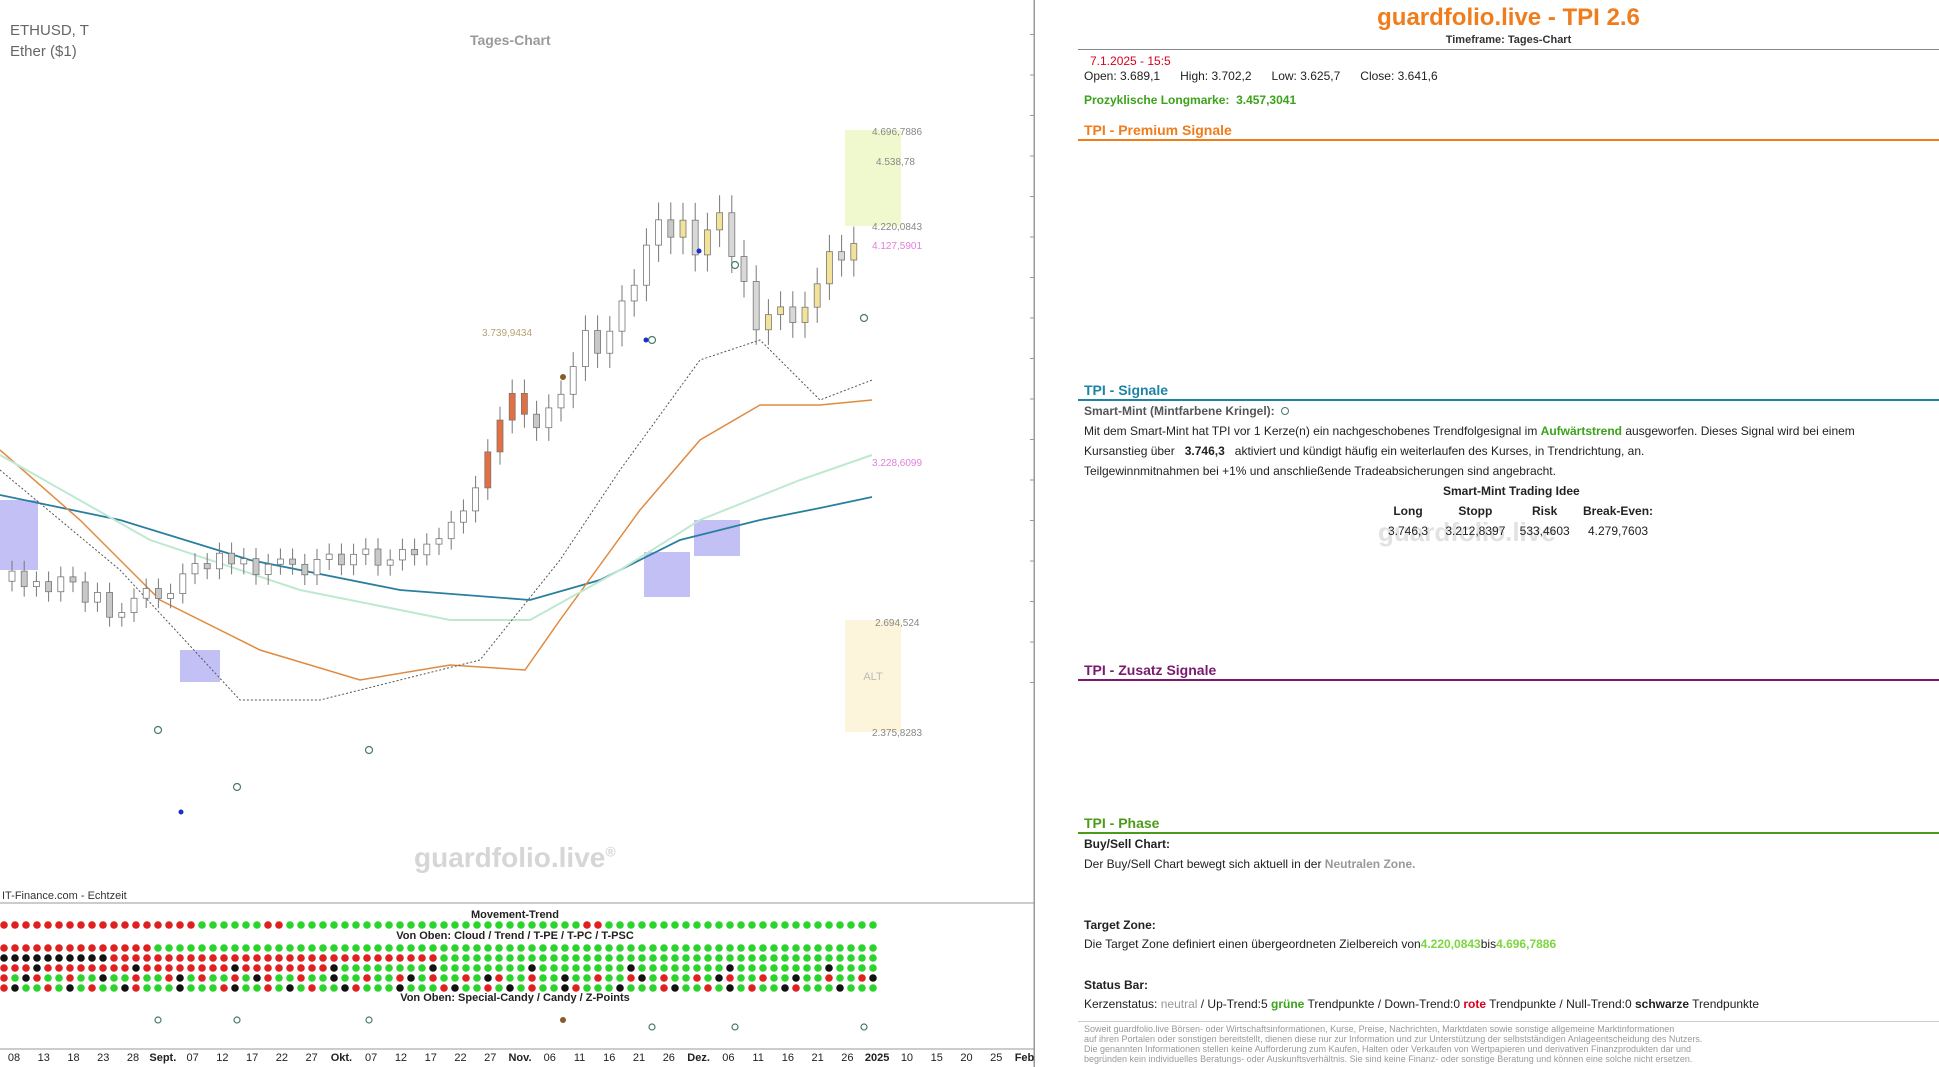 The width and height of the screenshot is (1939, 1067). What do you see at coordinates (1517, 511) in the screenshot?
I see `trade-header-row: Long Stopp Risk Break-Even:` at bounding box center [1517, 511].